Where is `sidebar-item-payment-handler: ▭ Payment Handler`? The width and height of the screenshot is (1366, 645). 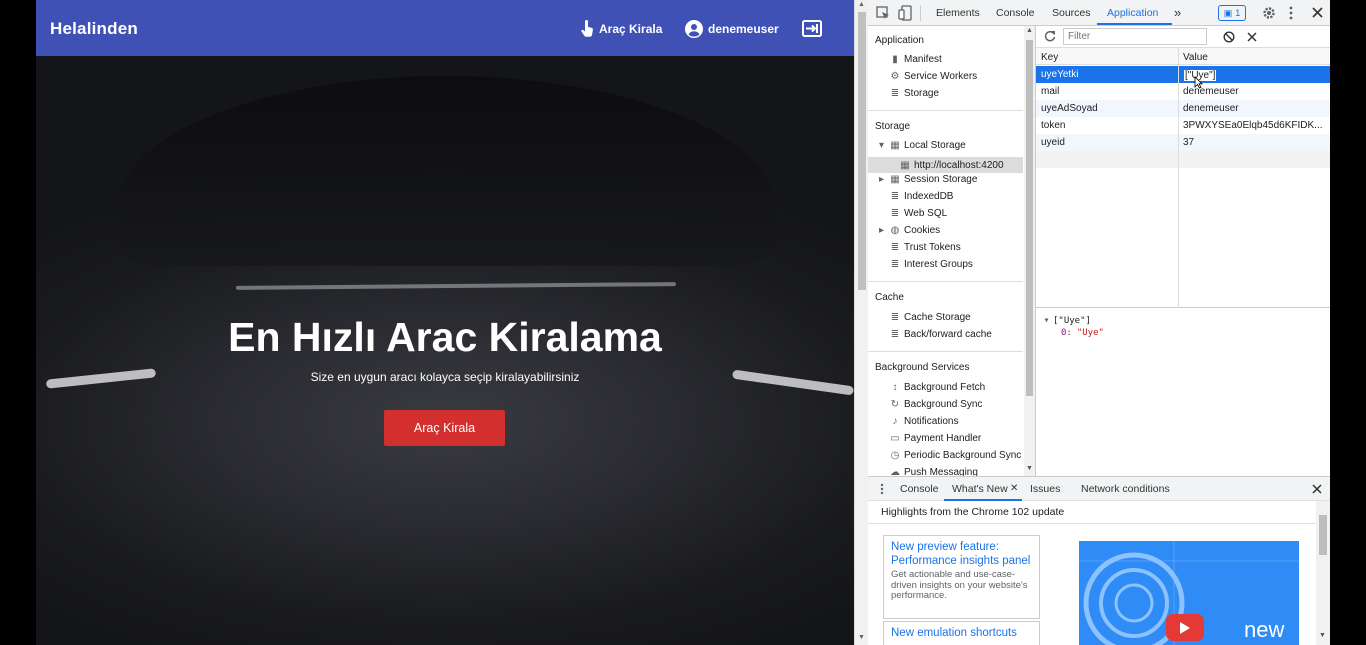 sidebar-item-payment-handler: ▭ Payment Handler is located at coordinates (934, 438).